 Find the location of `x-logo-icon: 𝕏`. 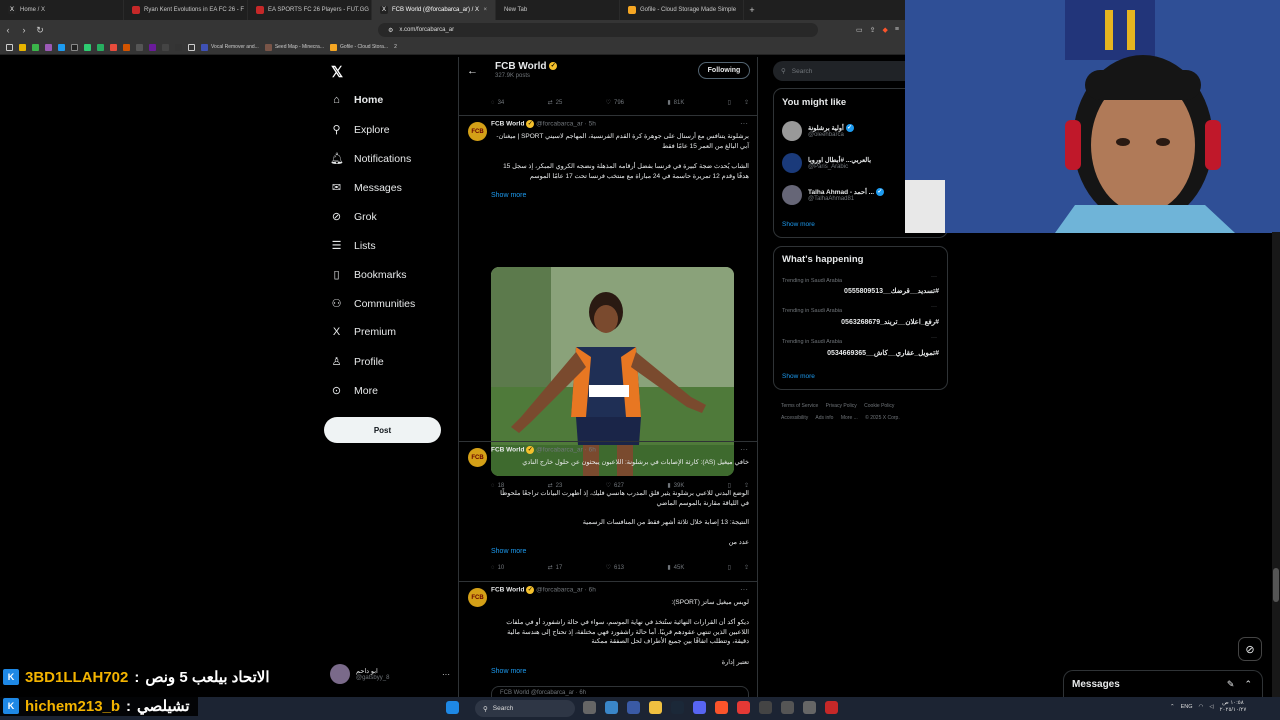

x-logo-icon: 𝕏 is located at coordinates (337, 72).